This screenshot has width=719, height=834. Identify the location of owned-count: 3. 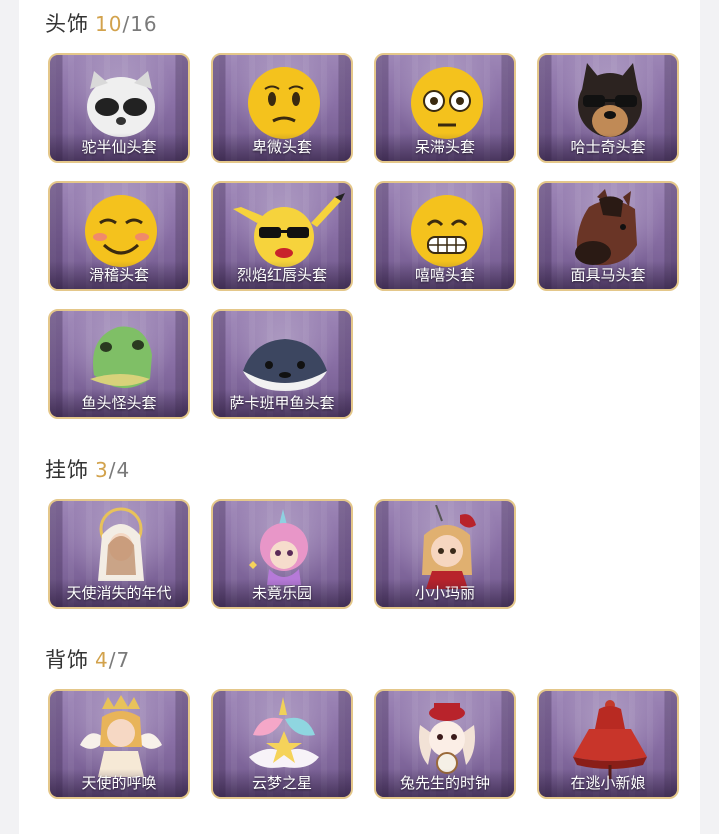
(102, 470).